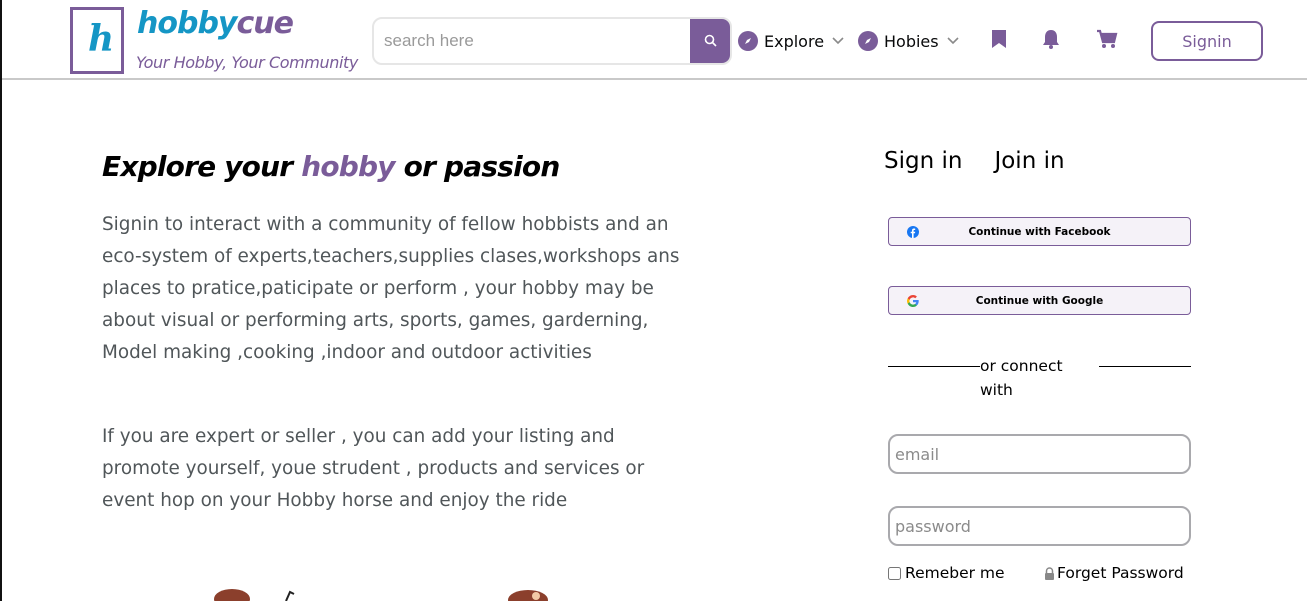 The height and width of the screenshot is (601, 1307). Describe the element at coordinates (1145, 366) in the screenshot. I see `divider-line-right` at that location.